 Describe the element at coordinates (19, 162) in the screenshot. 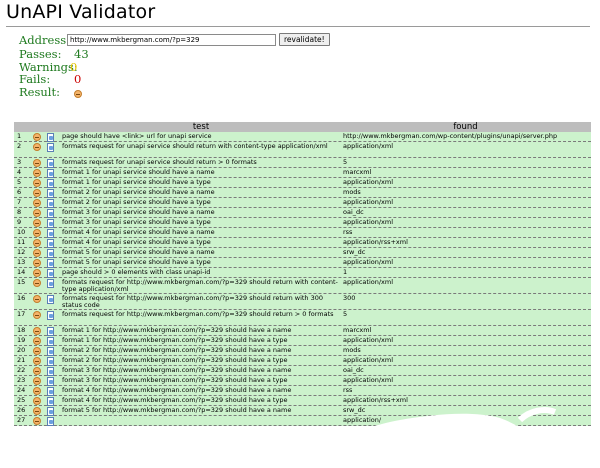

I see `row-number: 3` at that location.